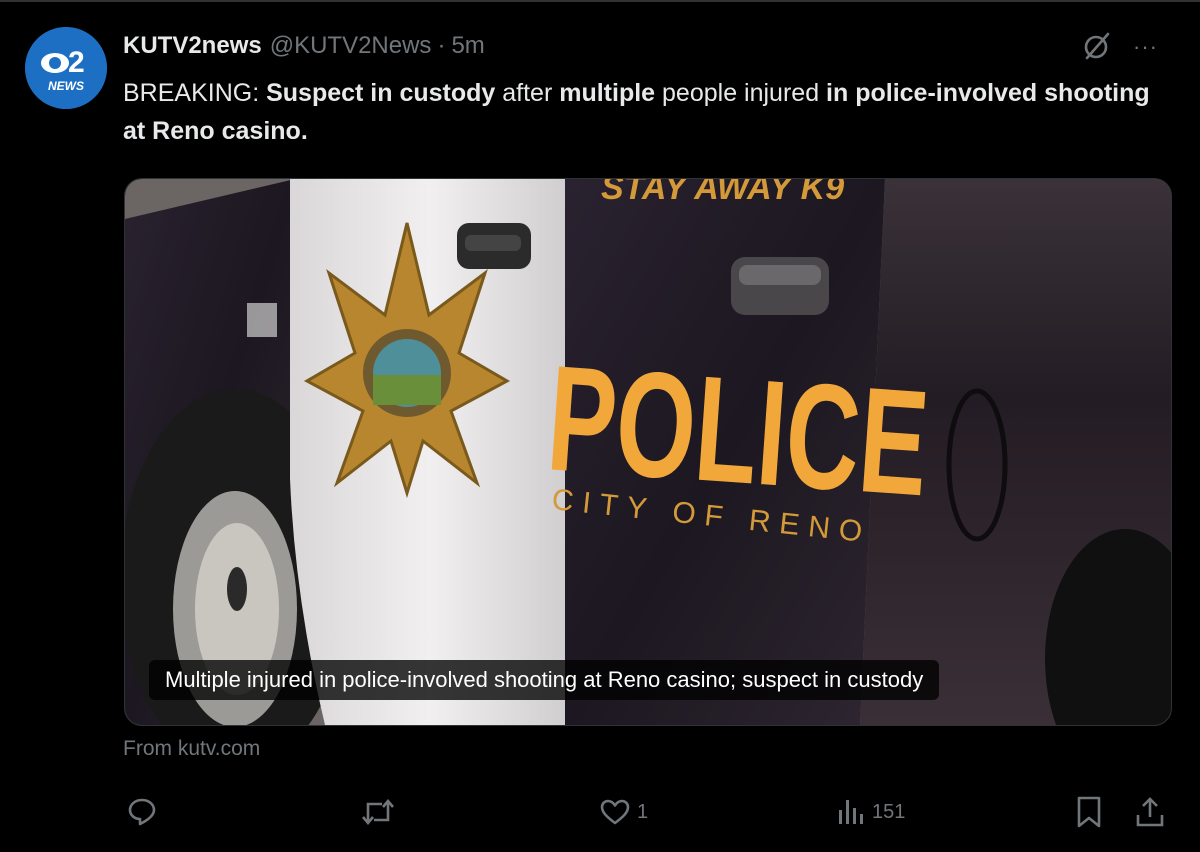 The image size is (1200, 852). I want to click on avatar: 2 NEWS, so click(66, 68).